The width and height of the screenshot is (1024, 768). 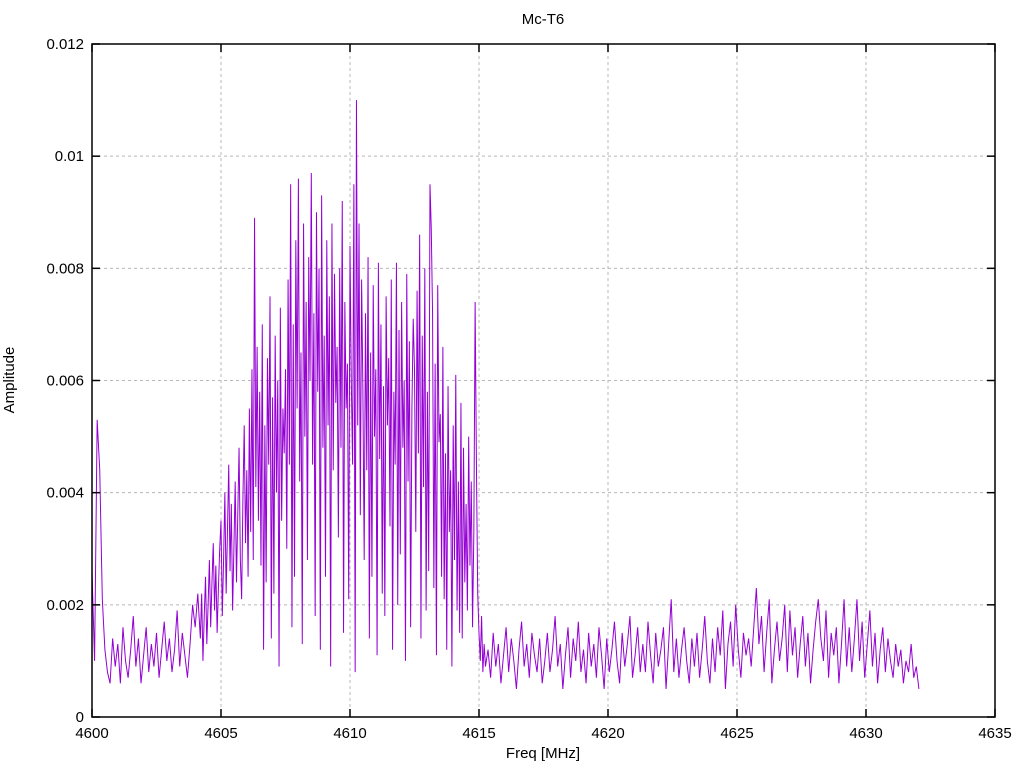 I want to click on x-tick-label: 4620, so click(x=607, y=733).